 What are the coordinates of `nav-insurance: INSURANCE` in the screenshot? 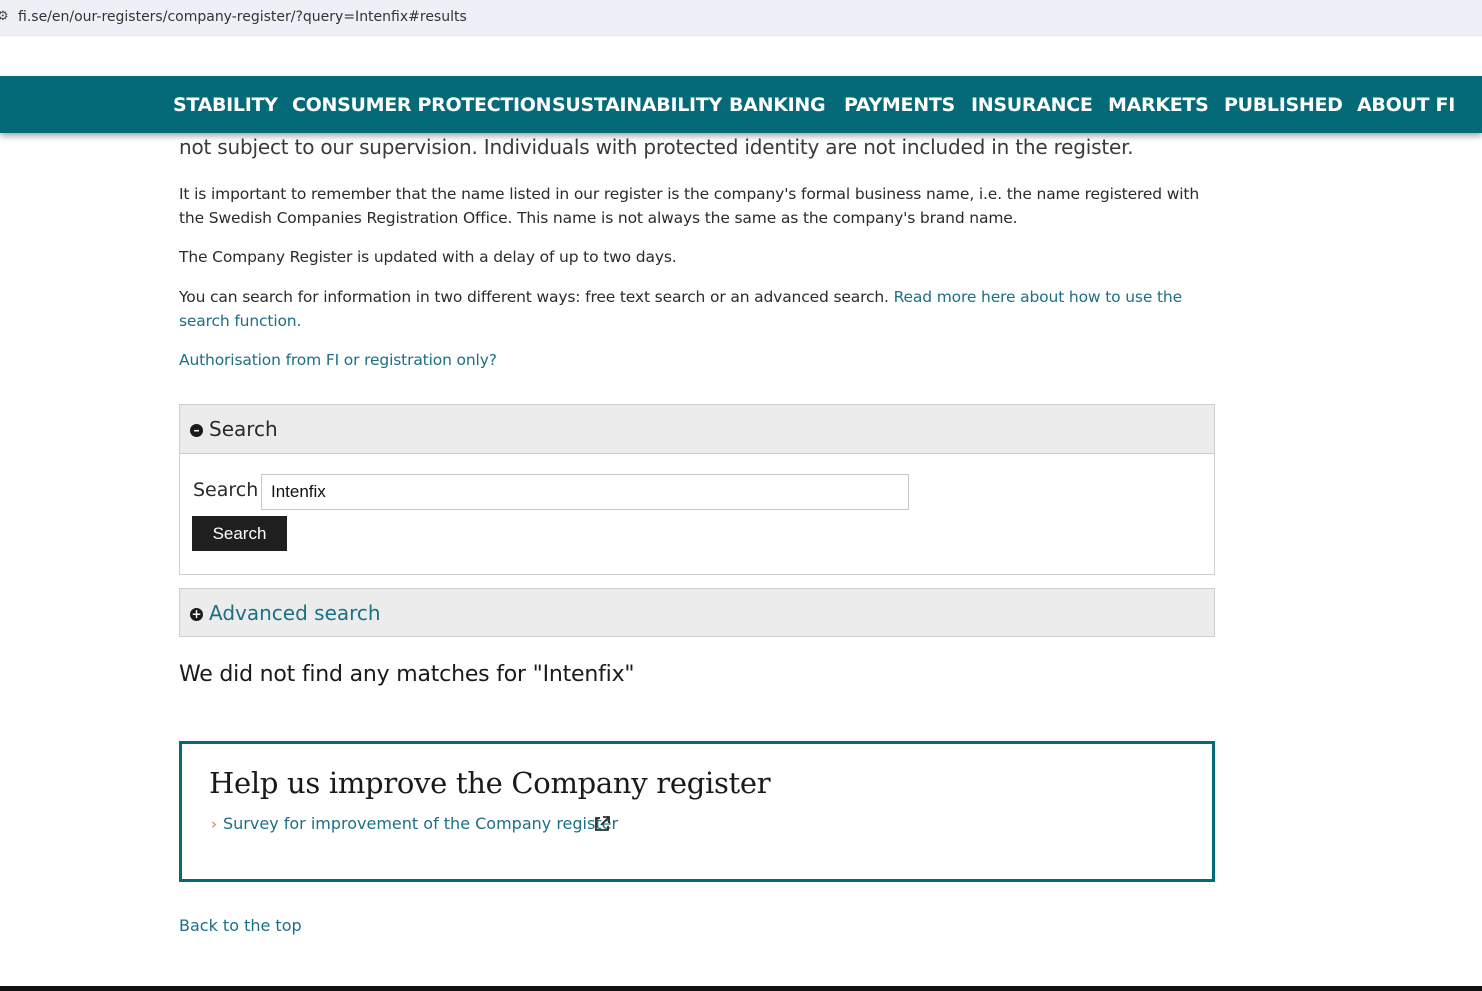 It's located at (1032, 105).